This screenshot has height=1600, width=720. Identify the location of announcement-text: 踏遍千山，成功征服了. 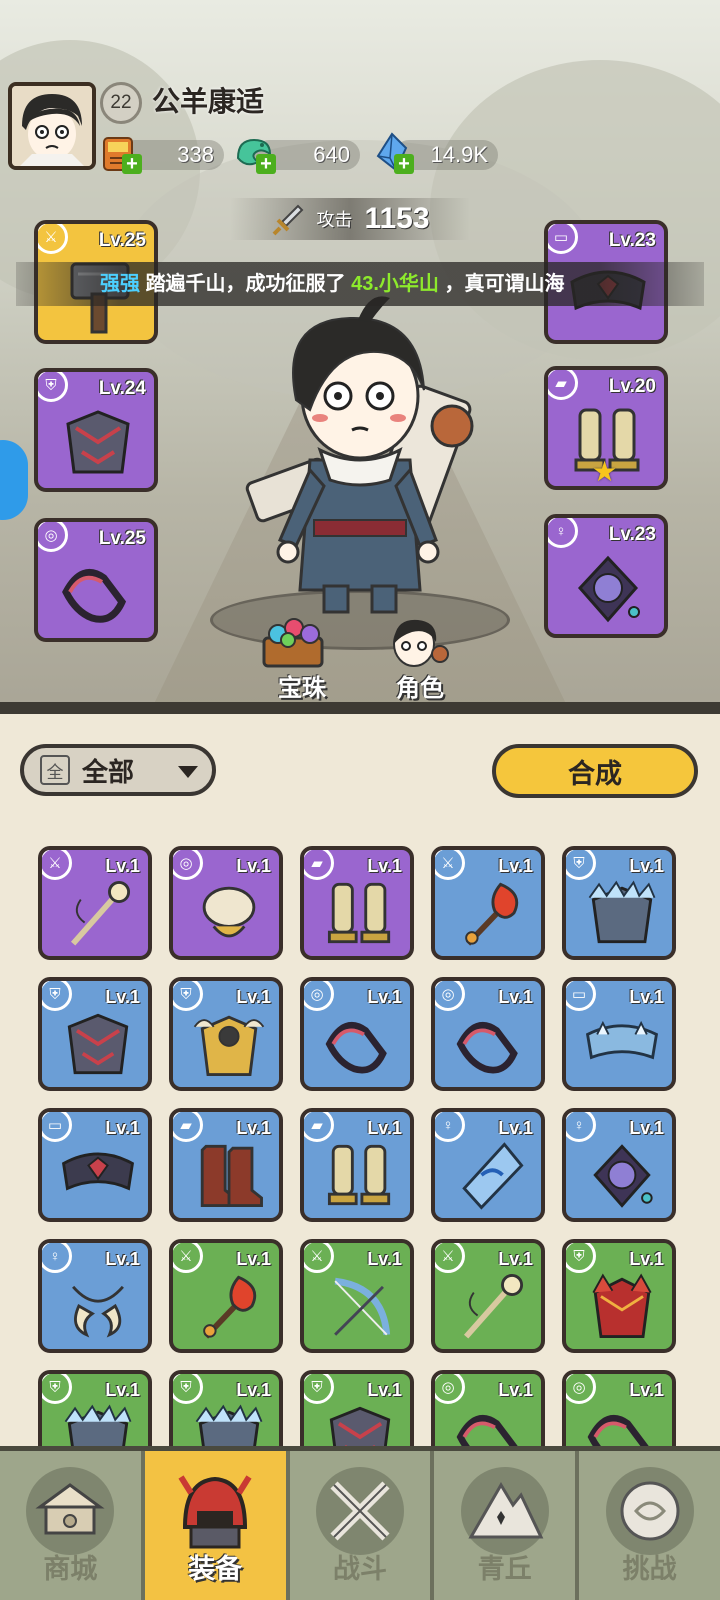
(245, 284).